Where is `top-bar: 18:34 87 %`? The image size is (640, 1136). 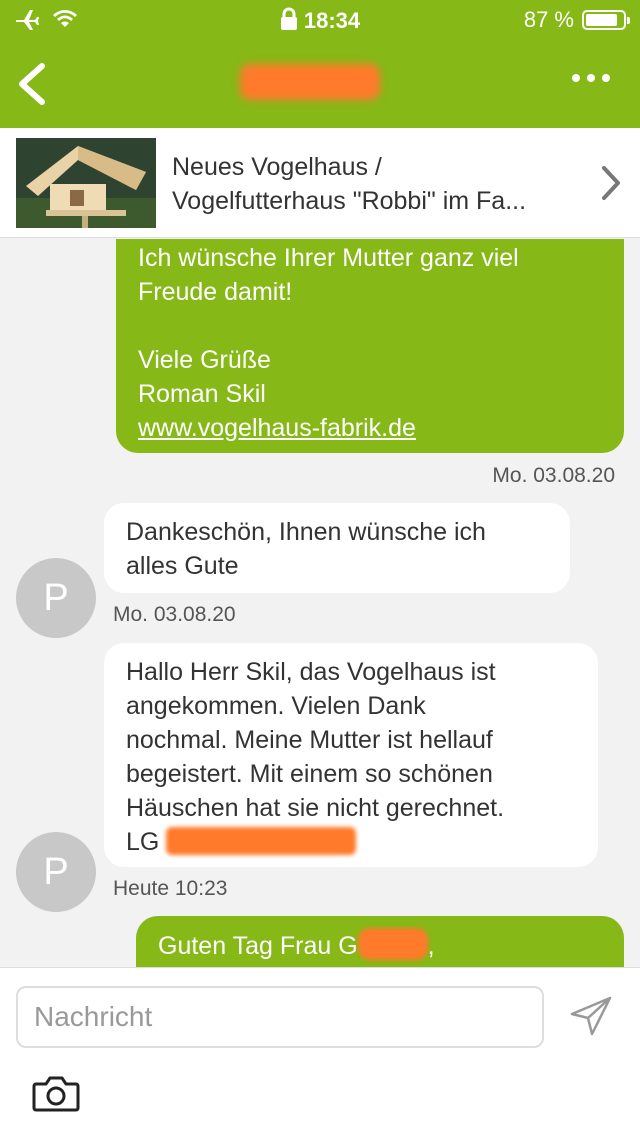 top-bar: 18:34 87 % is located at coordinates (320, 64).